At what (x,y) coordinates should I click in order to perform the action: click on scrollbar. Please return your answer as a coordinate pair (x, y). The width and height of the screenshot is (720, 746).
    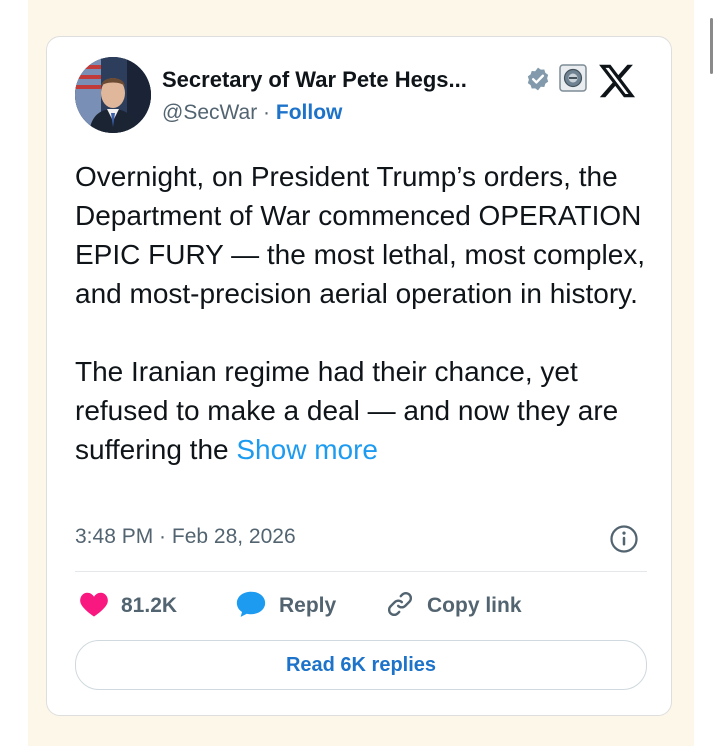
    Looking at the image, I should click on (711, 46).